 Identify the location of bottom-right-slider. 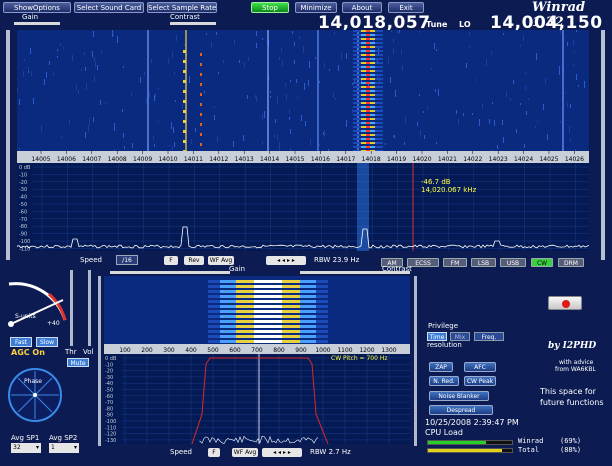
(415, 361).